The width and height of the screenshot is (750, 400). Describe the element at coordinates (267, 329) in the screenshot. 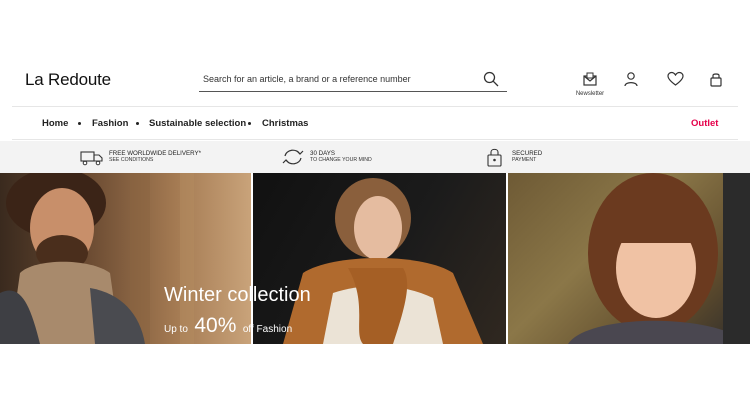

I see `hero-promo-suffix: off Fashion` at that location.